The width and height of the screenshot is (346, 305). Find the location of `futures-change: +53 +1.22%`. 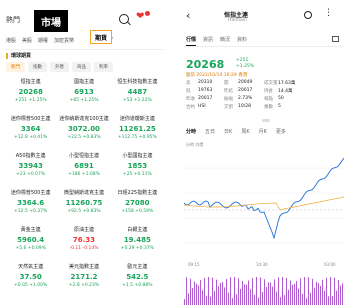

futures-change: +53 +1.22% is located at coordinates (137, 100).